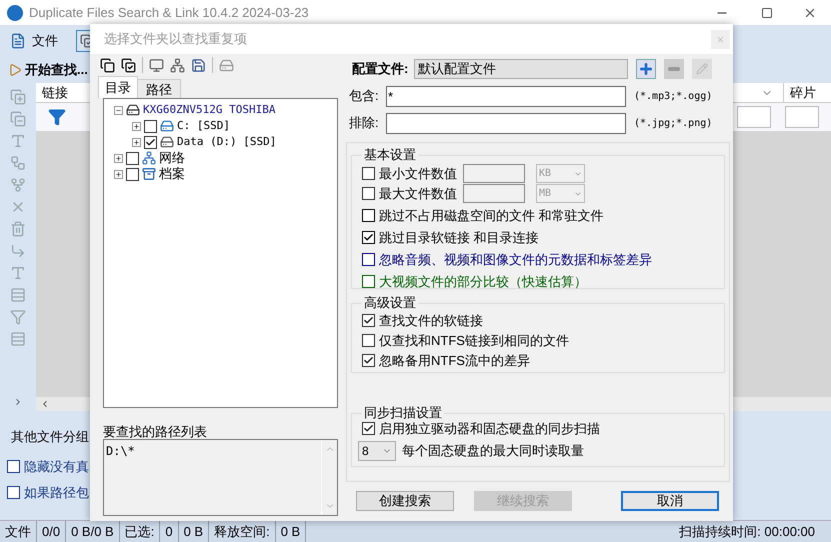 The height and width of the screenshot is (542, 831). I want to click on option-label: 隐藏没有真, so click(56, 466).